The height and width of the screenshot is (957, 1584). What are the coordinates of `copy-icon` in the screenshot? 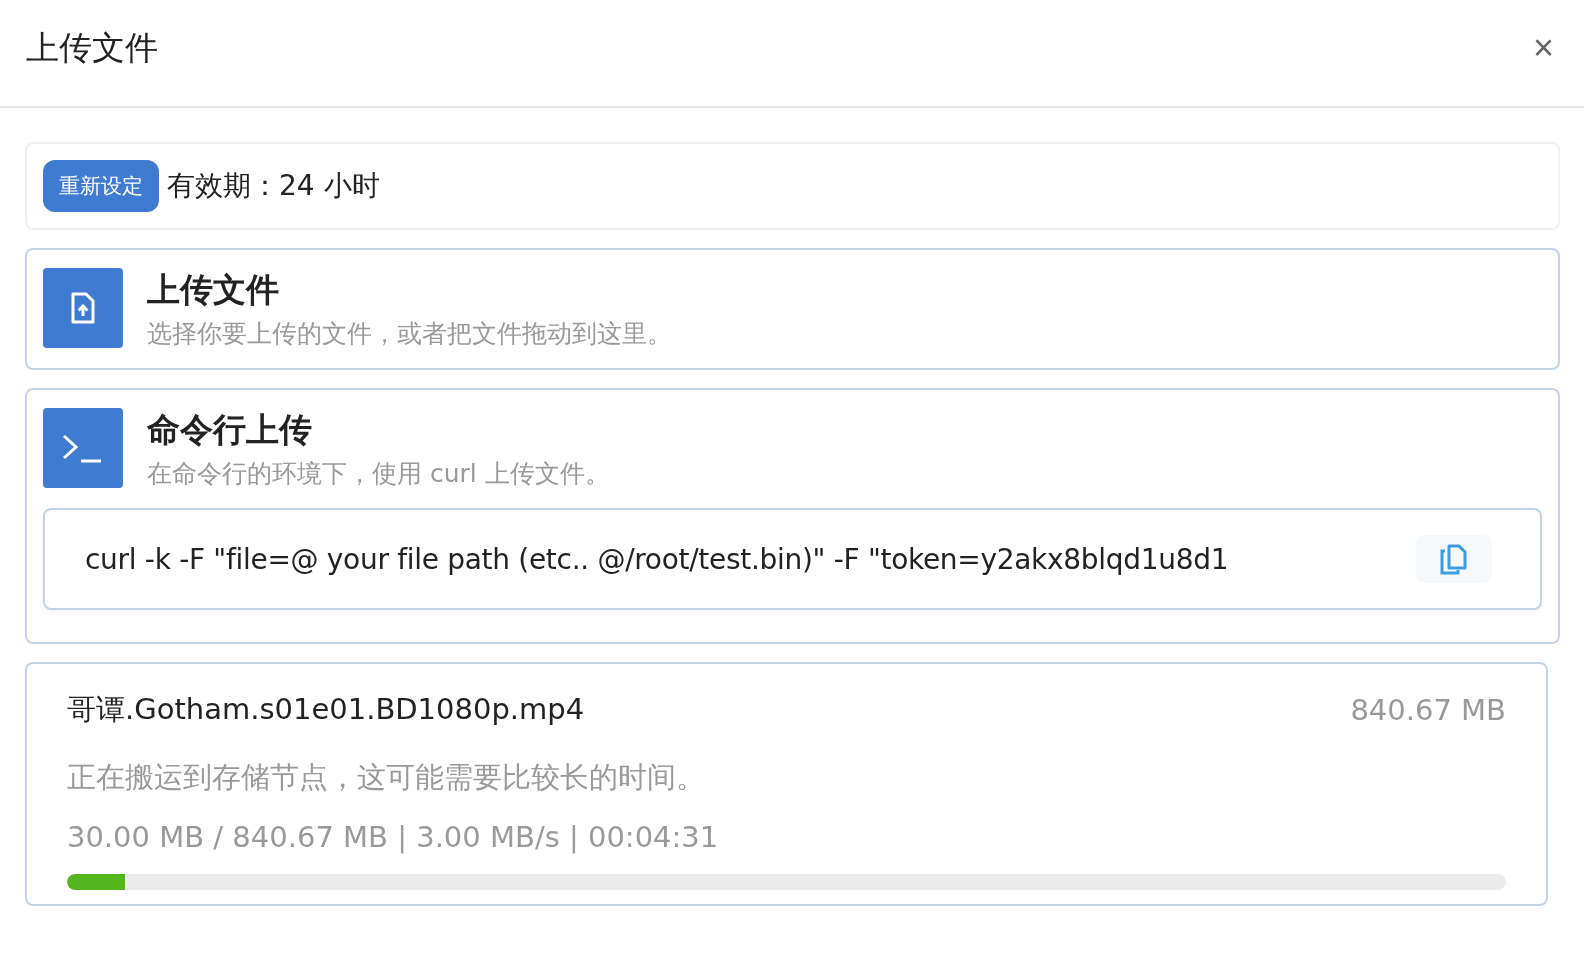 It's located at (1454, 559).